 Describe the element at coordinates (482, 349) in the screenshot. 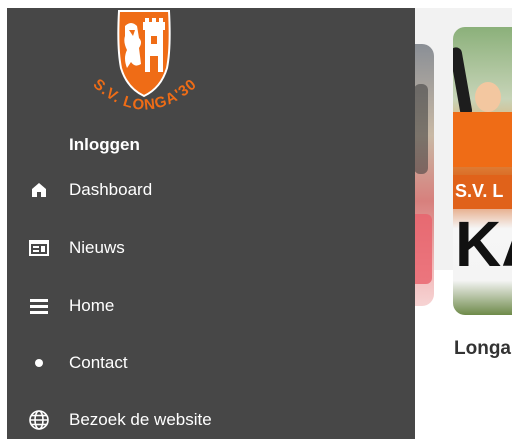

I see `news-card-title: Longa` at that location.